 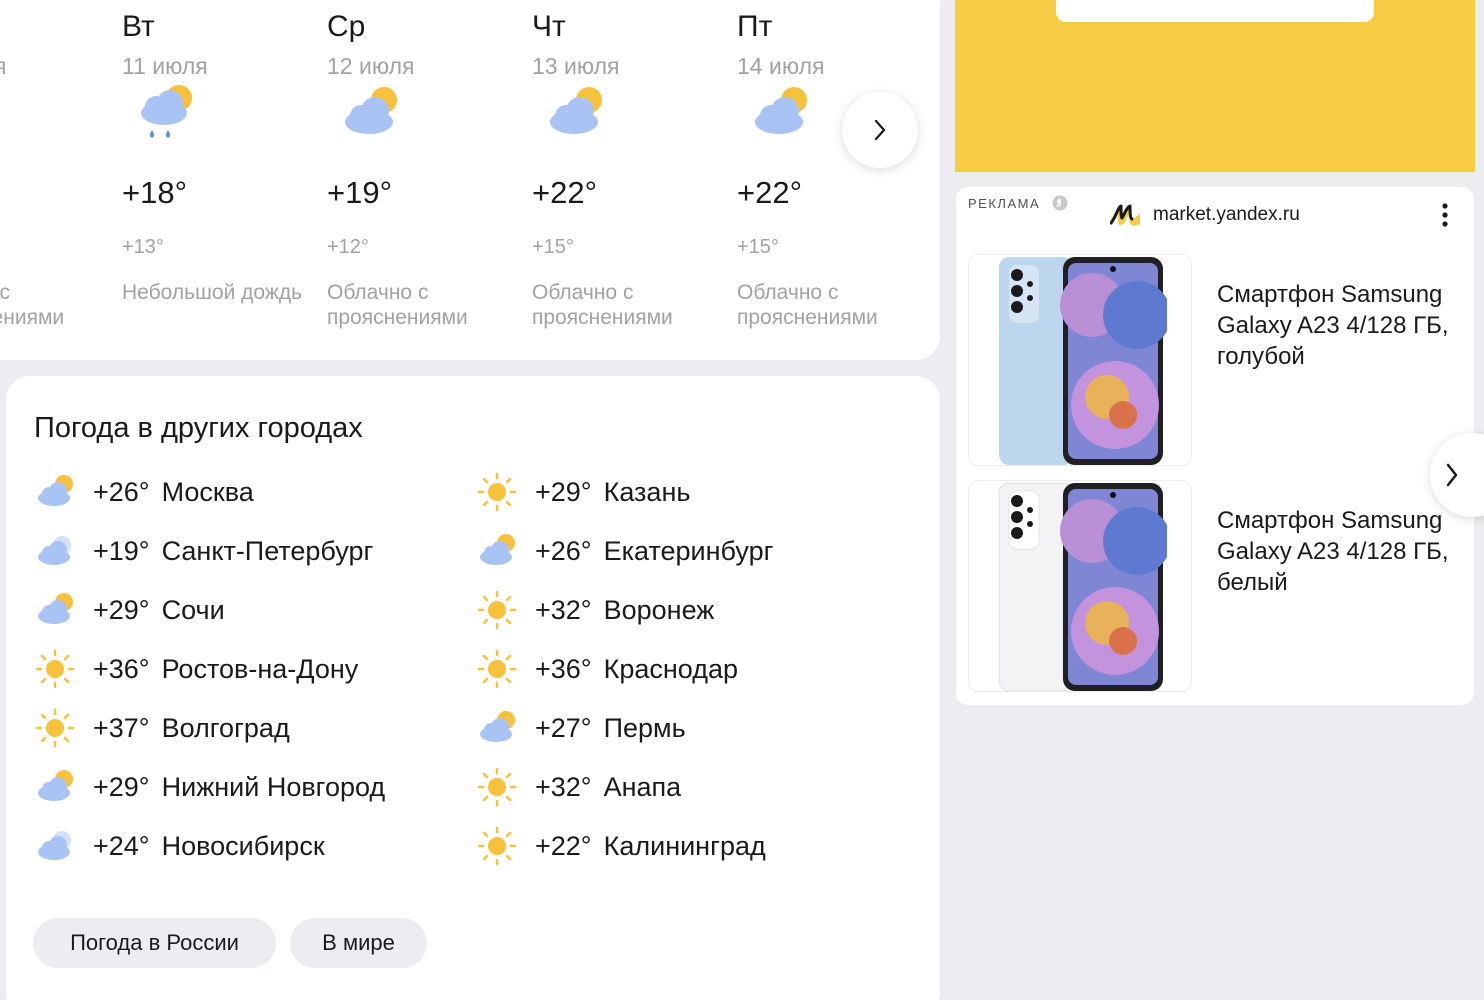 I want to click on city-row: +29° Казань, so click(x=582, y=492).